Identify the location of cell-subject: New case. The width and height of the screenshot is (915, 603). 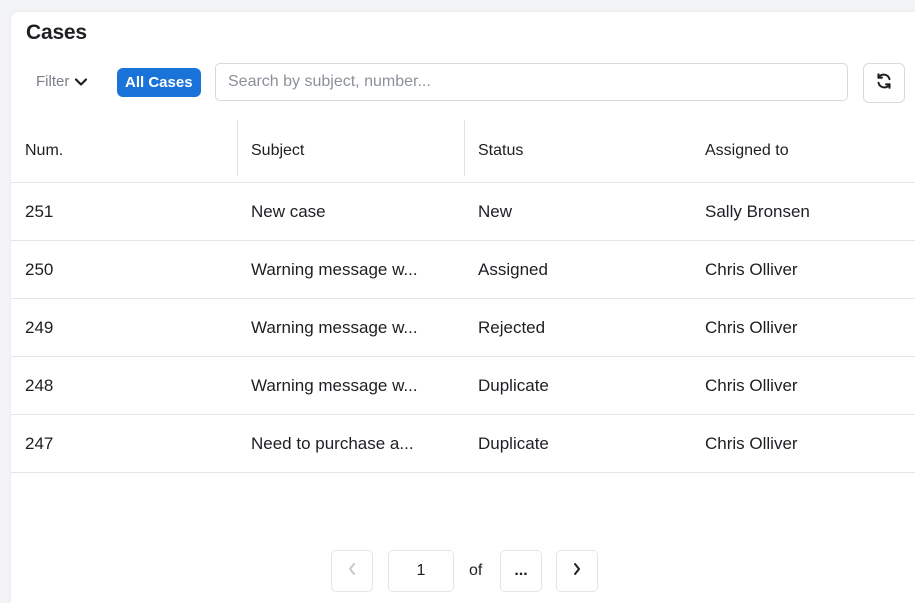
(288, 211).